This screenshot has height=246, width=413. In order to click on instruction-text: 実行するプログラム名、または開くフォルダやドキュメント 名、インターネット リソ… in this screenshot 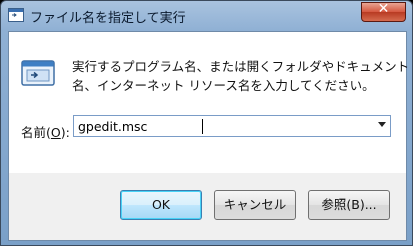, I will do `click(240, 76)`.